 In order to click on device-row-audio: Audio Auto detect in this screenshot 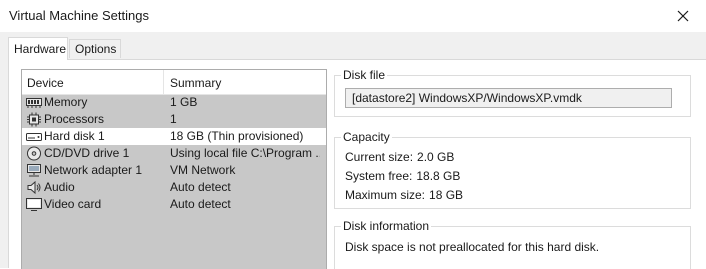, I will do `click(174, 187)`.